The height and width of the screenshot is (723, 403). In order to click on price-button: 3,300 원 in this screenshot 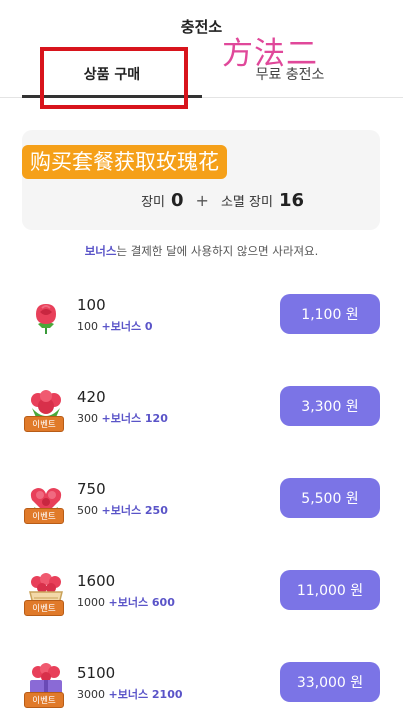, I will do `click(330, 406)`.